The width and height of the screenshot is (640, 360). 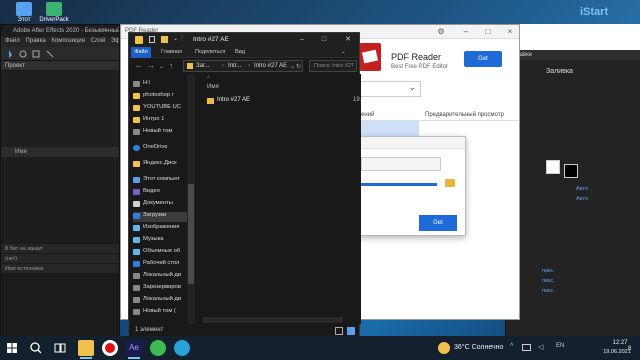 I want to click on telegram-icon, so click(x=182, y=348).